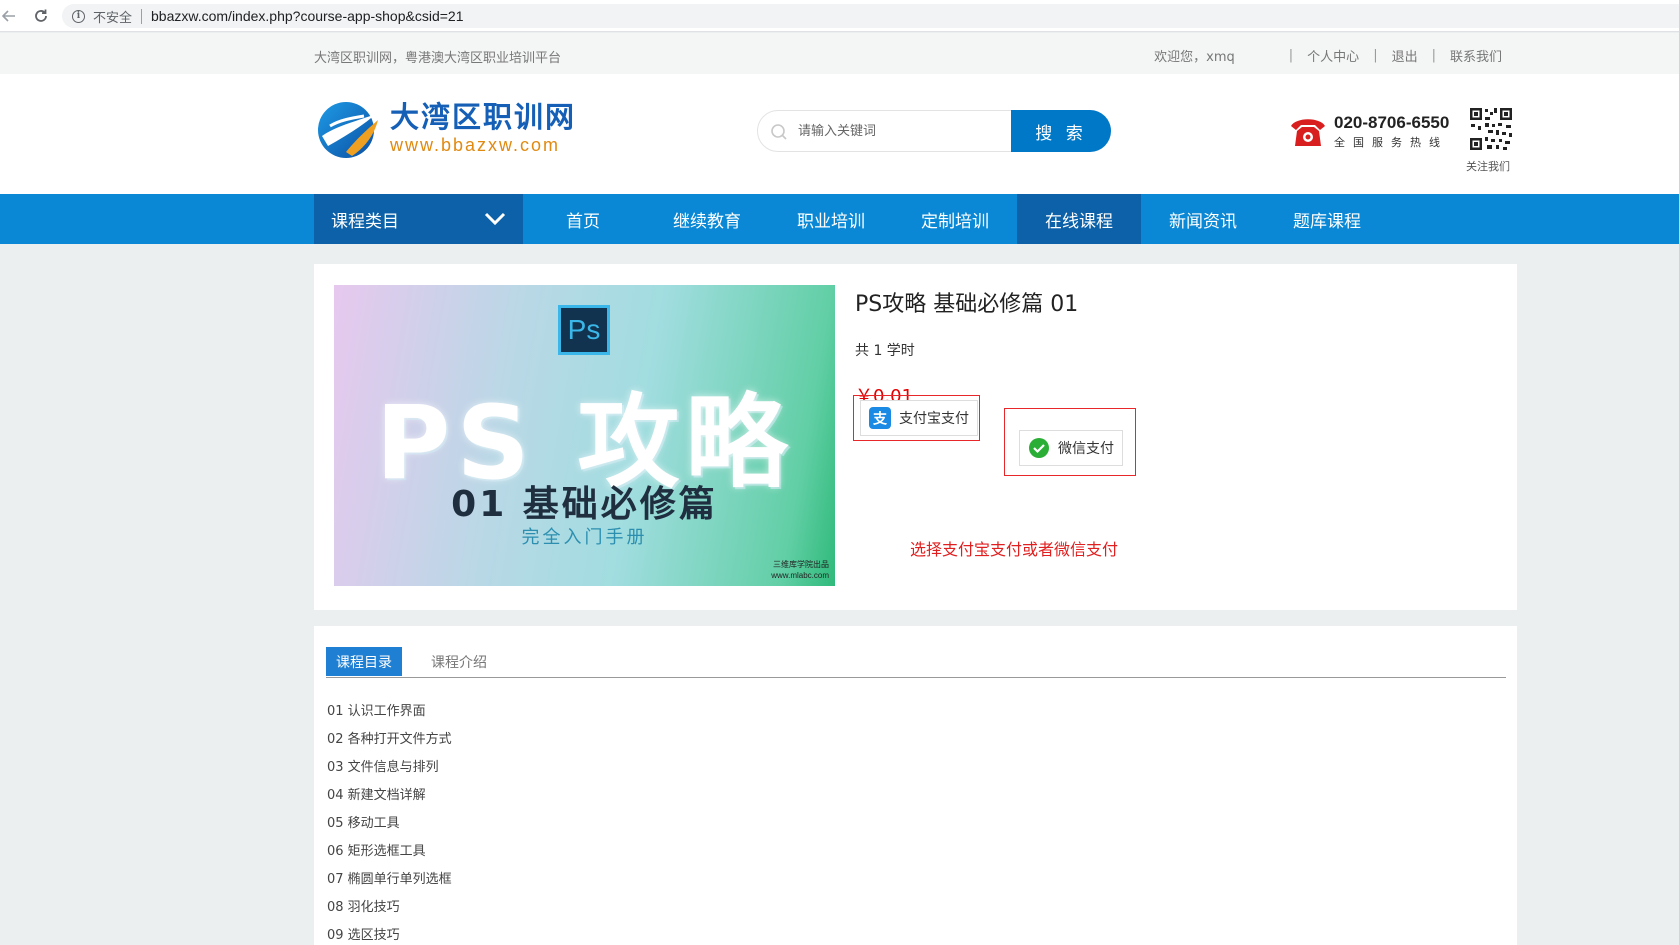 This screenshot has width=1679, height=945. Describe the element at coordinates (1333, 55) in the screenshot. I see `personal-center-link: 个人中心` at that location.